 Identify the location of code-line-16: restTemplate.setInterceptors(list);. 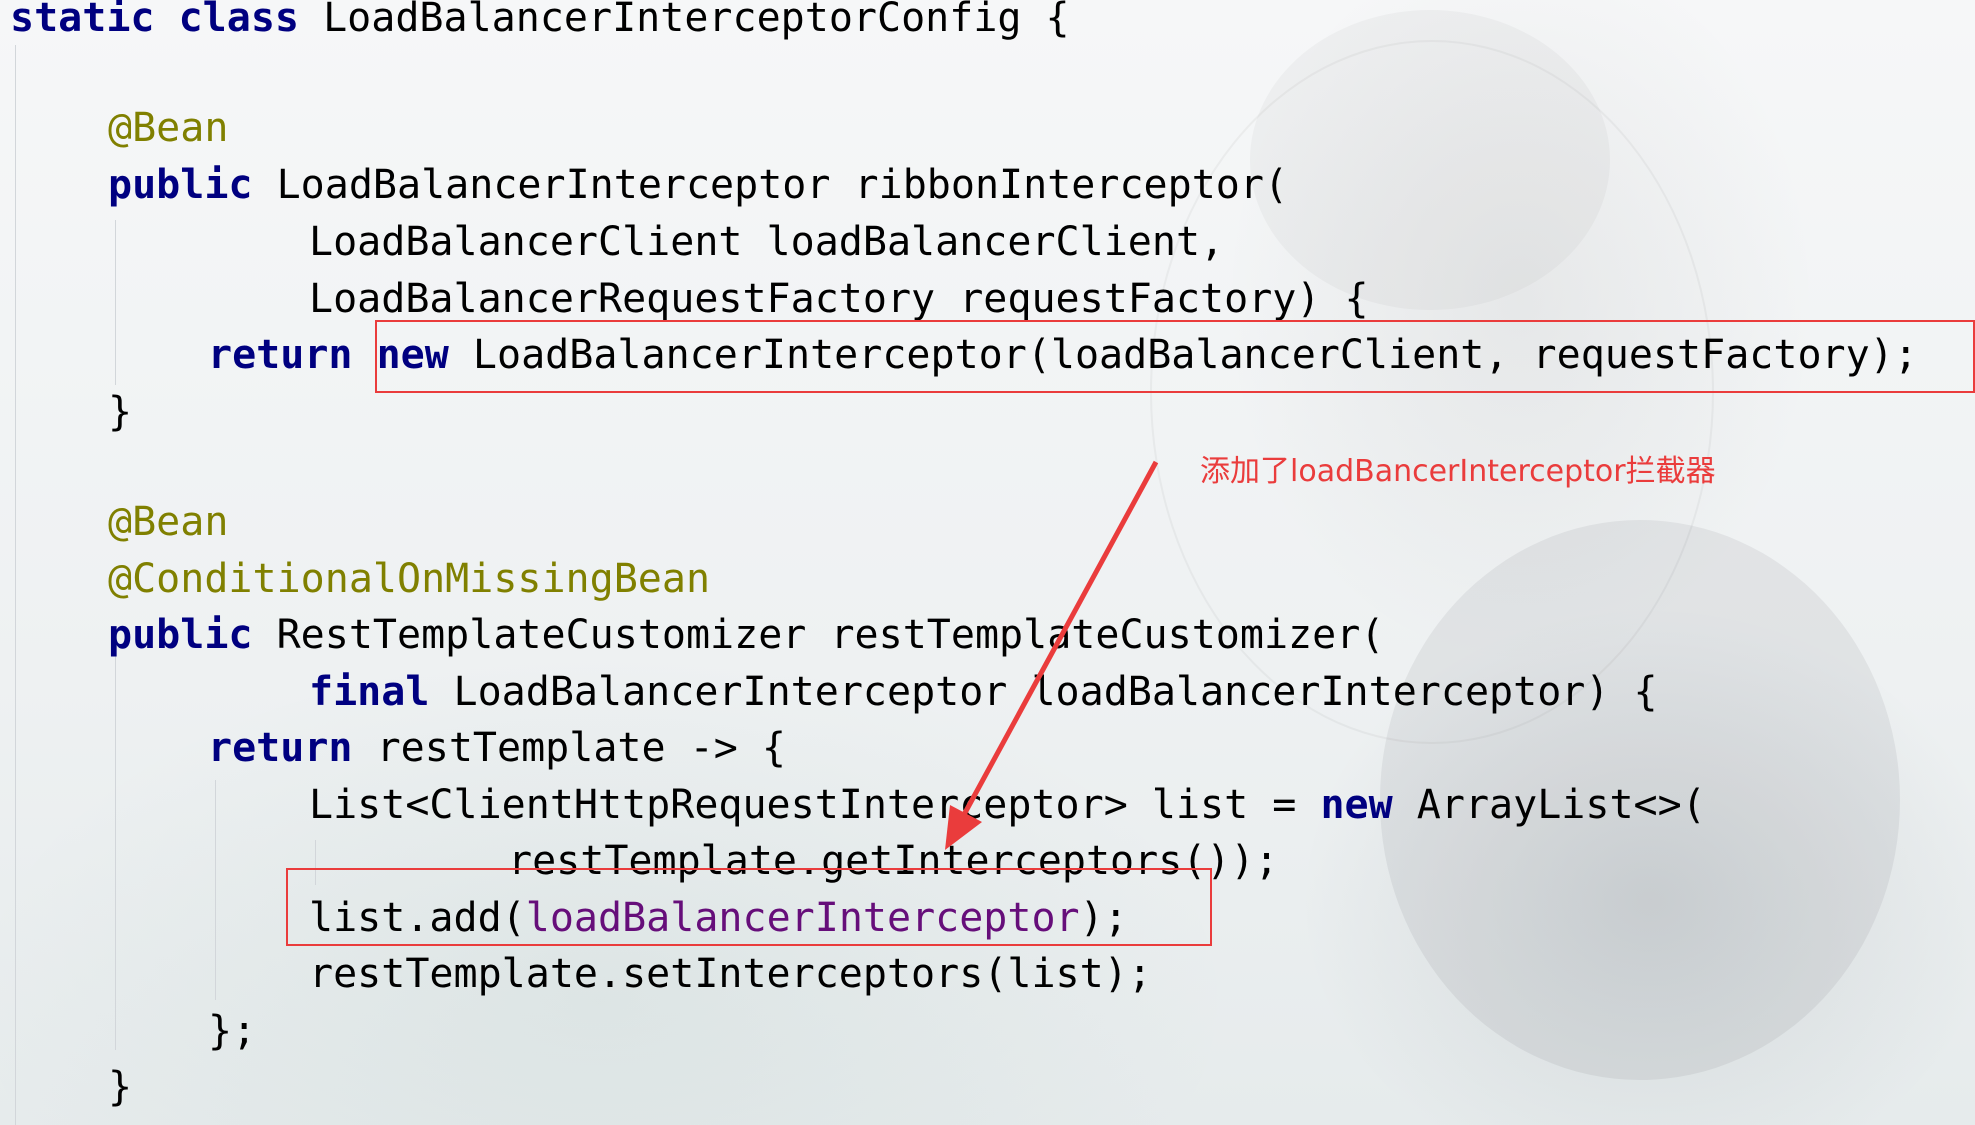
(730, 974).